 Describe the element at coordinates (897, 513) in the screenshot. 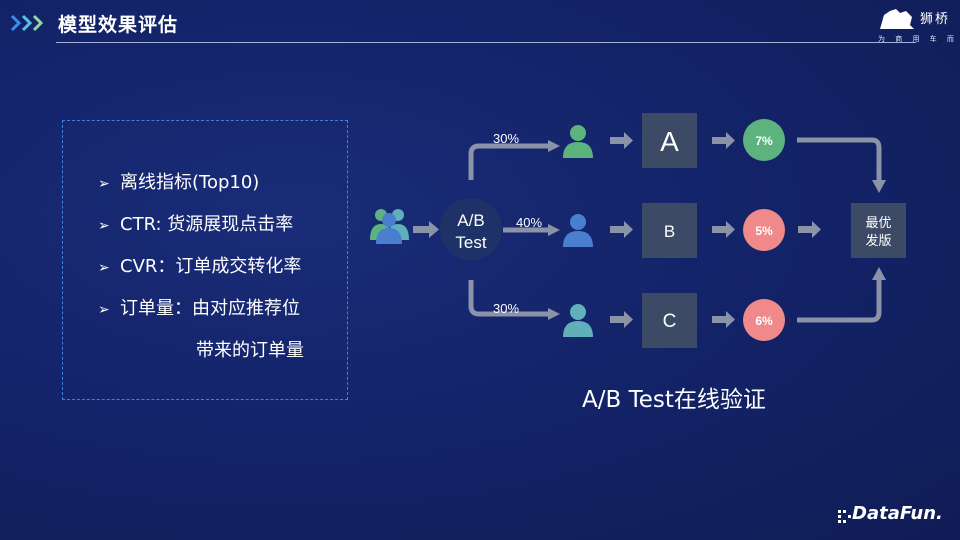

I see `footer-brand: DataFun.` at that location.